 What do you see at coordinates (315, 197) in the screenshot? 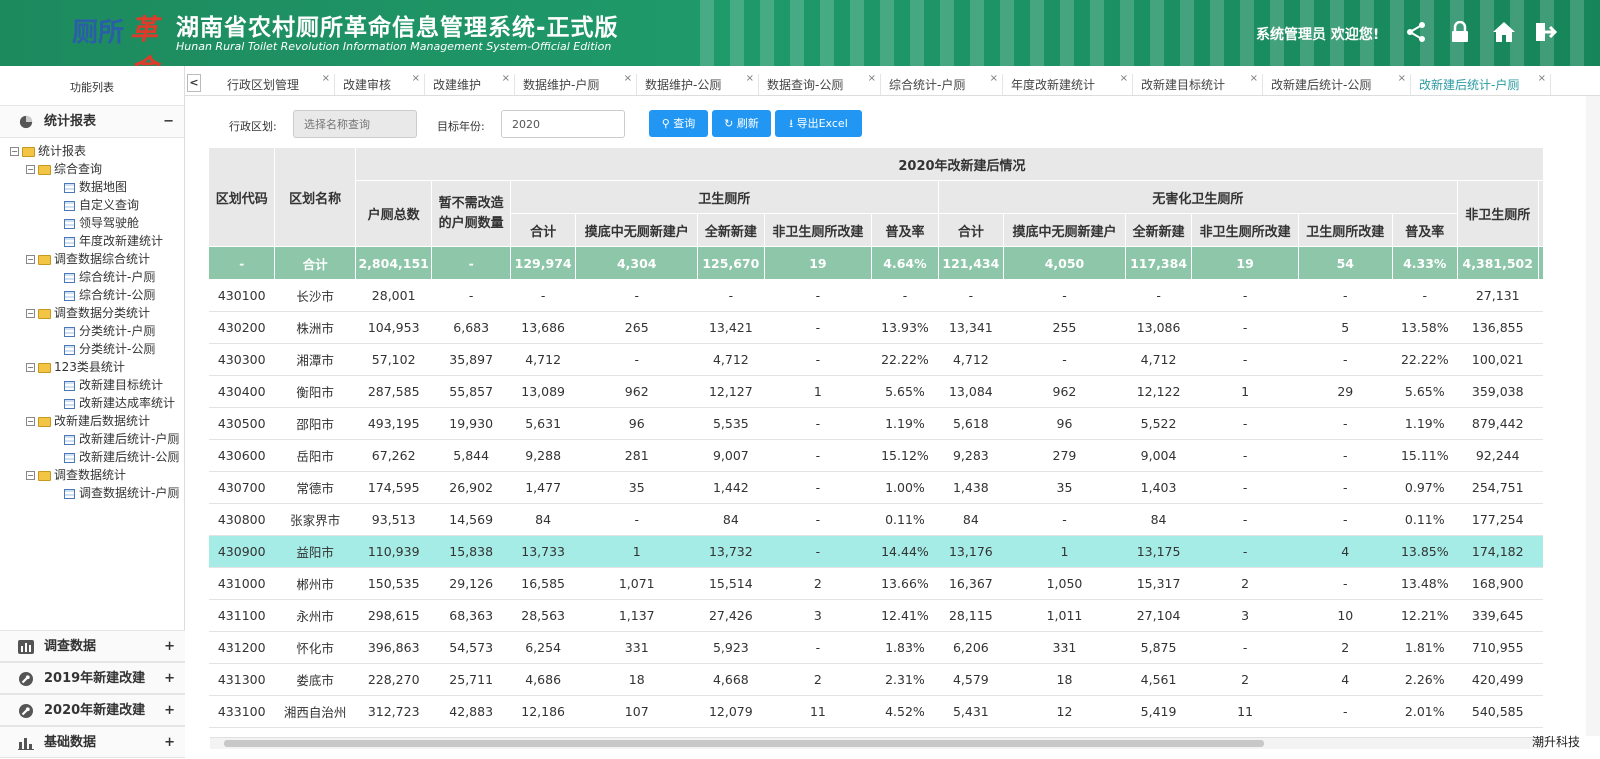
I see `header-region-name: 区划名称` at bounding box center [315, 197].